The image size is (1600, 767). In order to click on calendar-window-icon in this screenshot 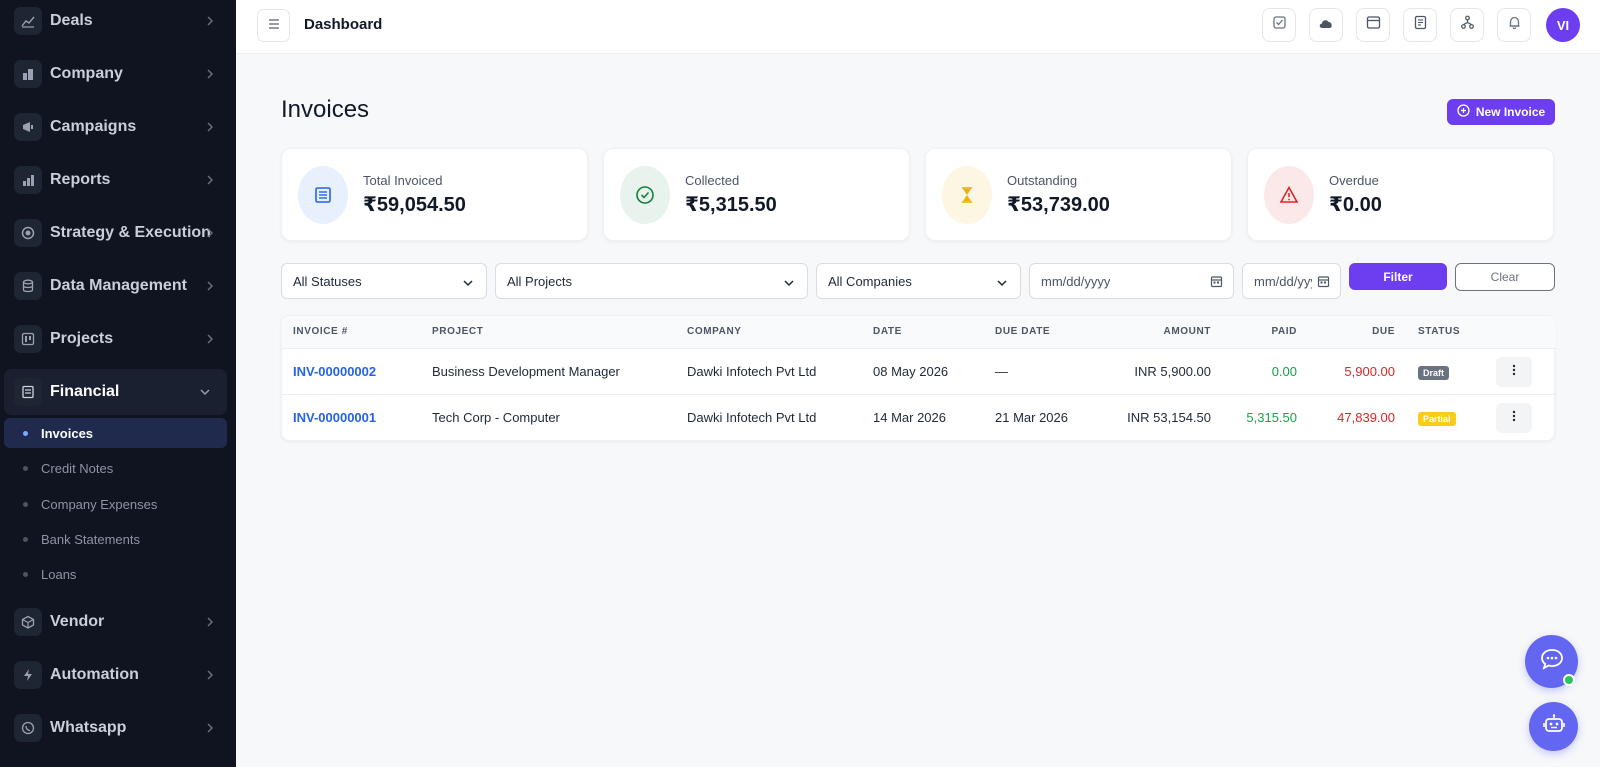, I will do `click(1373, 25)`.